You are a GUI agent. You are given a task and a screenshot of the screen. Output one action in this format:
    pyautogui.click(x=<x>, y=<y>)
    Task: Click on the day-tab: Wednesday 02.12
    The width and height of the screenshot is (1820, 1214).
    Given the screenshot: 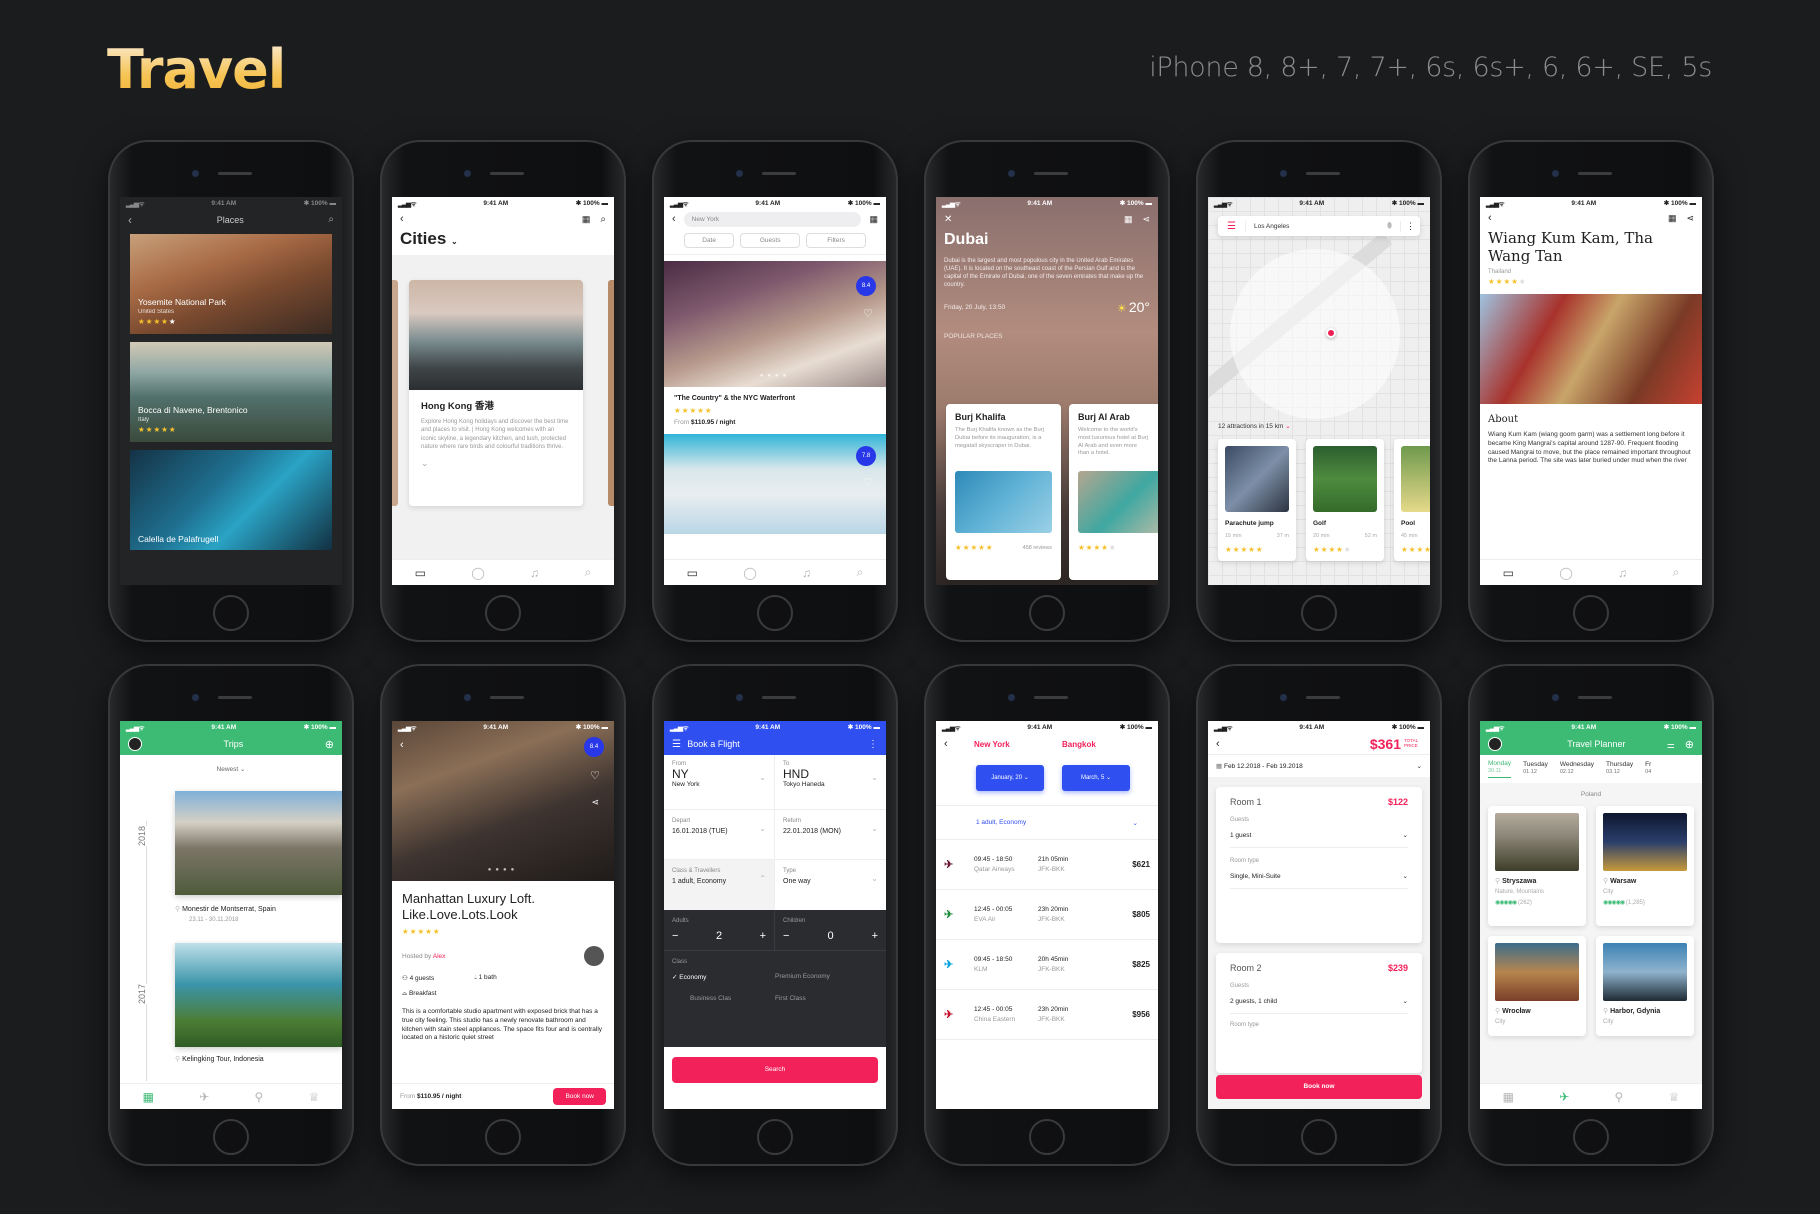 What is the action you would take?
    pyautogui.click(x=1577, y=769)
    